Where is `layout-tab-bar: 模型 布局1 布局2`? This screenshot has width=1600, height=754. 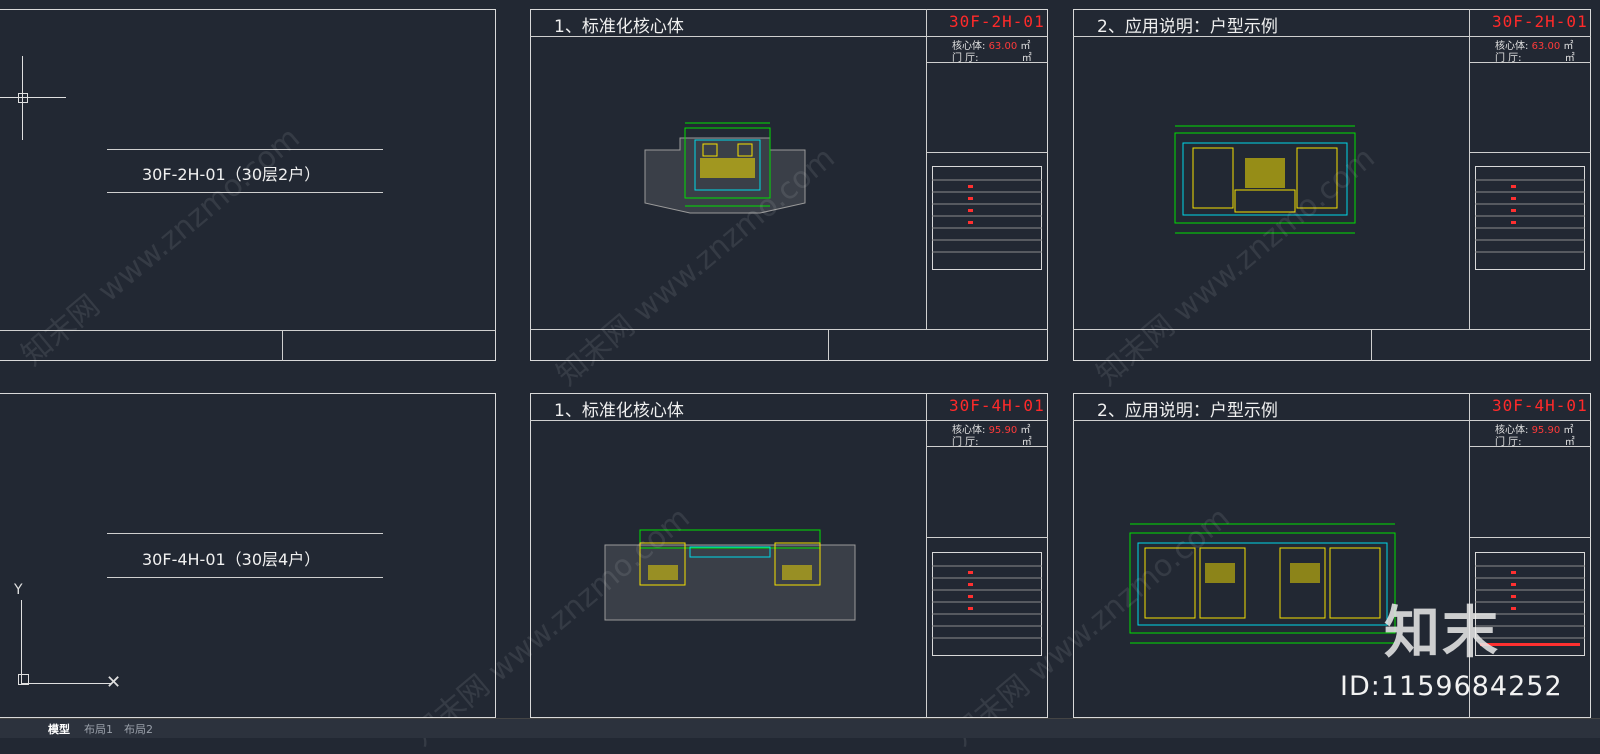 layout-tab-bar: 模型 布局1 布局2 is located at coordinates (800, 728).